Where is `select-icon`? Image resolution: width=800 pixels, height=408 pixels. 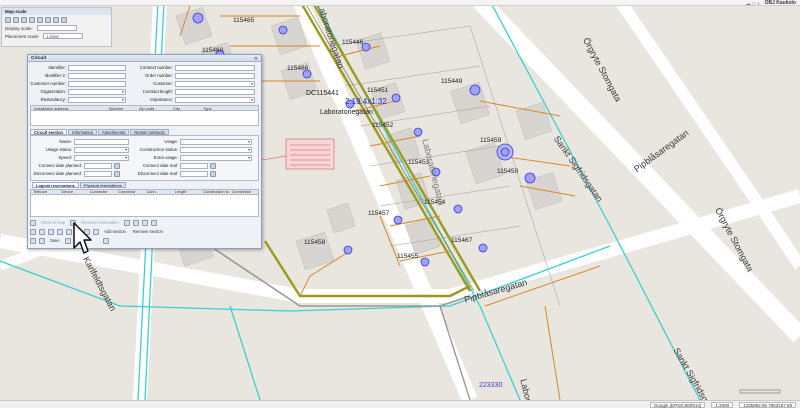
select-icon is located at coordinates (32, 19).